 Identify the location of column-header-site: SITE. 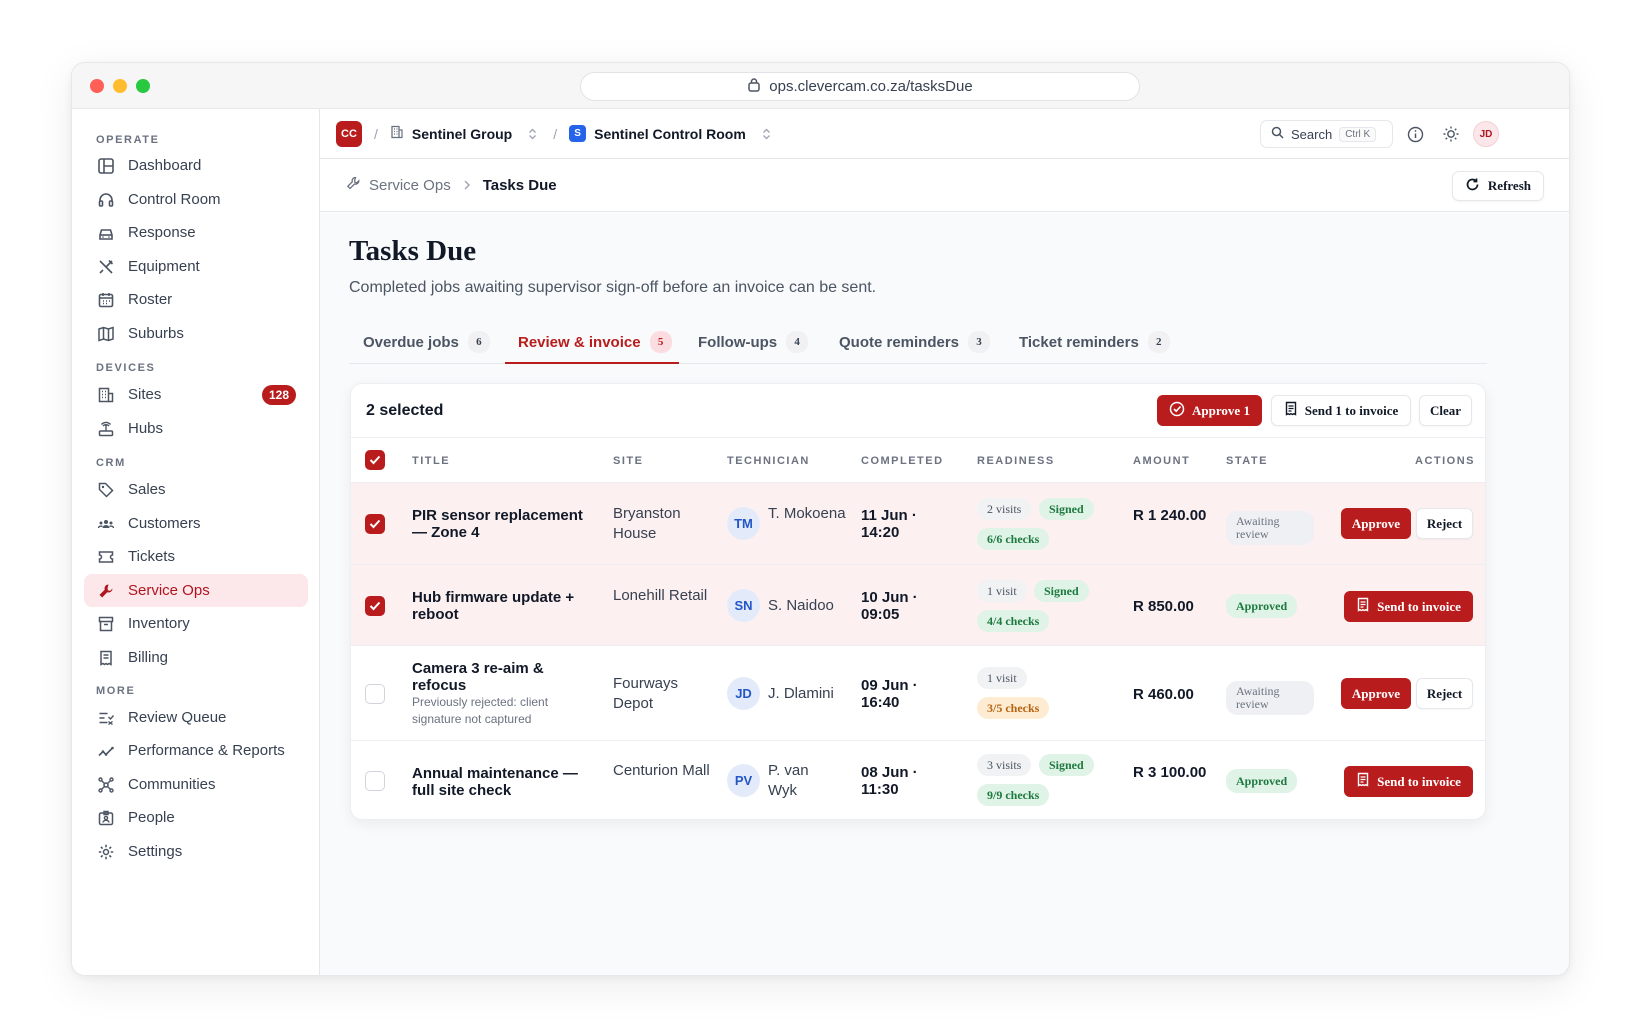
(628, 461).